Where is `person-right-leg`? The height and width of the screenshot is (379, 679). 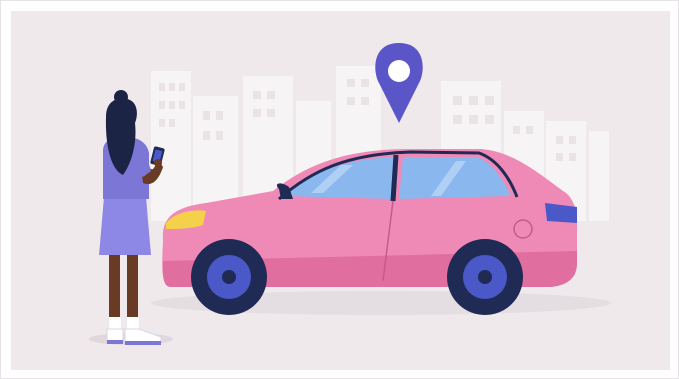
person-right-leg is located at coordinates (132, 286).